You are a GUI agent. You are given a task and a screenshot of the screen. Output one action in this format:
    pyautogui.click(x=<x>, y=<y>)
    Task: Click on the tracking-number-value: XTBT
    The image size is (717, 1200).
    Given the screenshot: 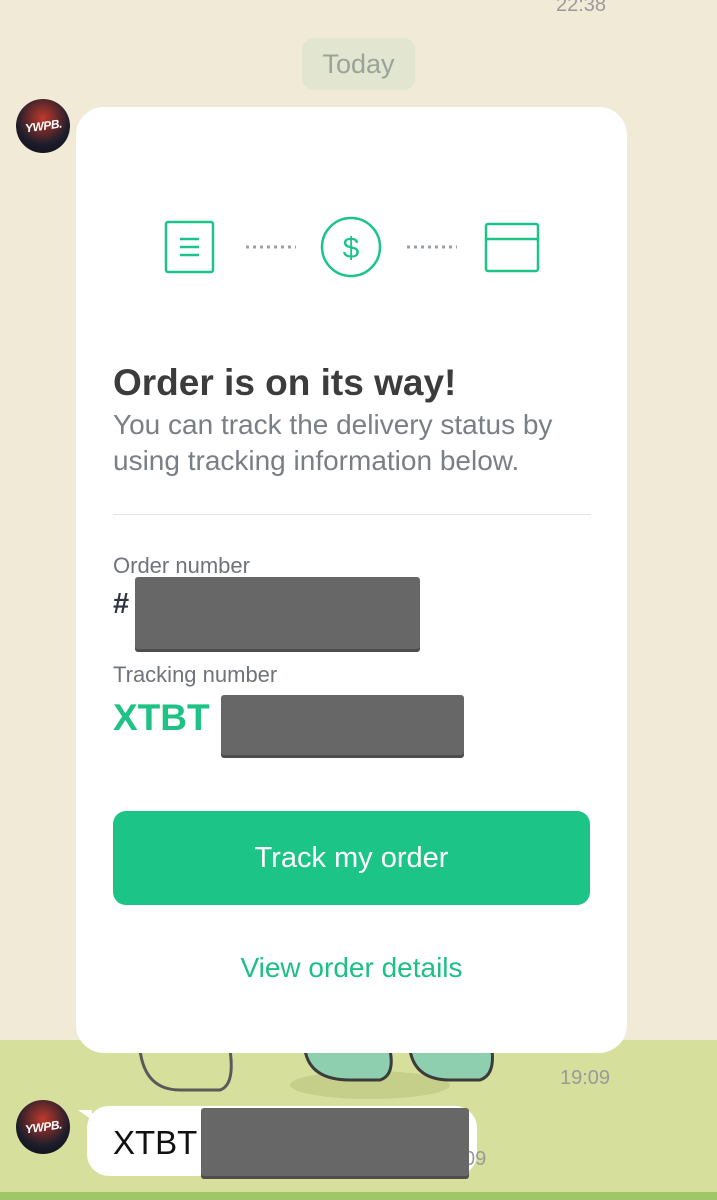 What is the action you would take?
    pyautogui.click(x=161, y=717)
    